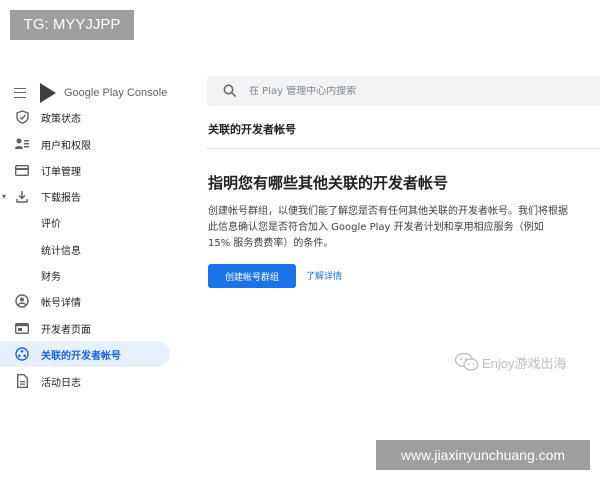 The image size is (600, 480). I want to click on brand: Google Play Console, so click(90, 93).